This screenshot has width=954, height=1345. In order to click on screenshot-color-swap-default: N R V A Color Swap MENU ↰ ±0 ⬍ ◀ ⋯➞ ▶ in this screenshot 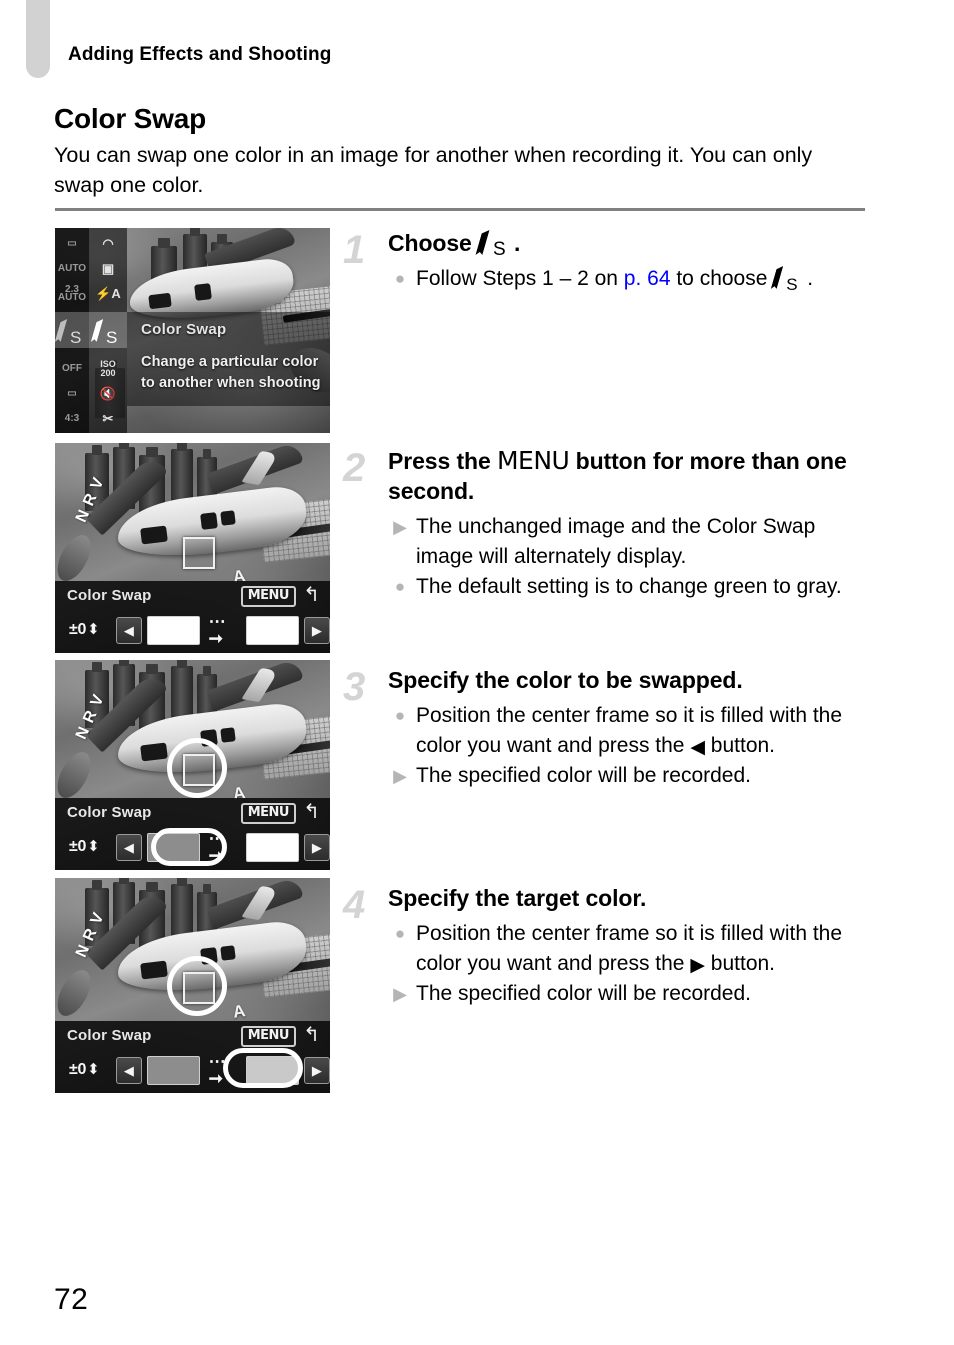, I will do `click(192, 548)`.